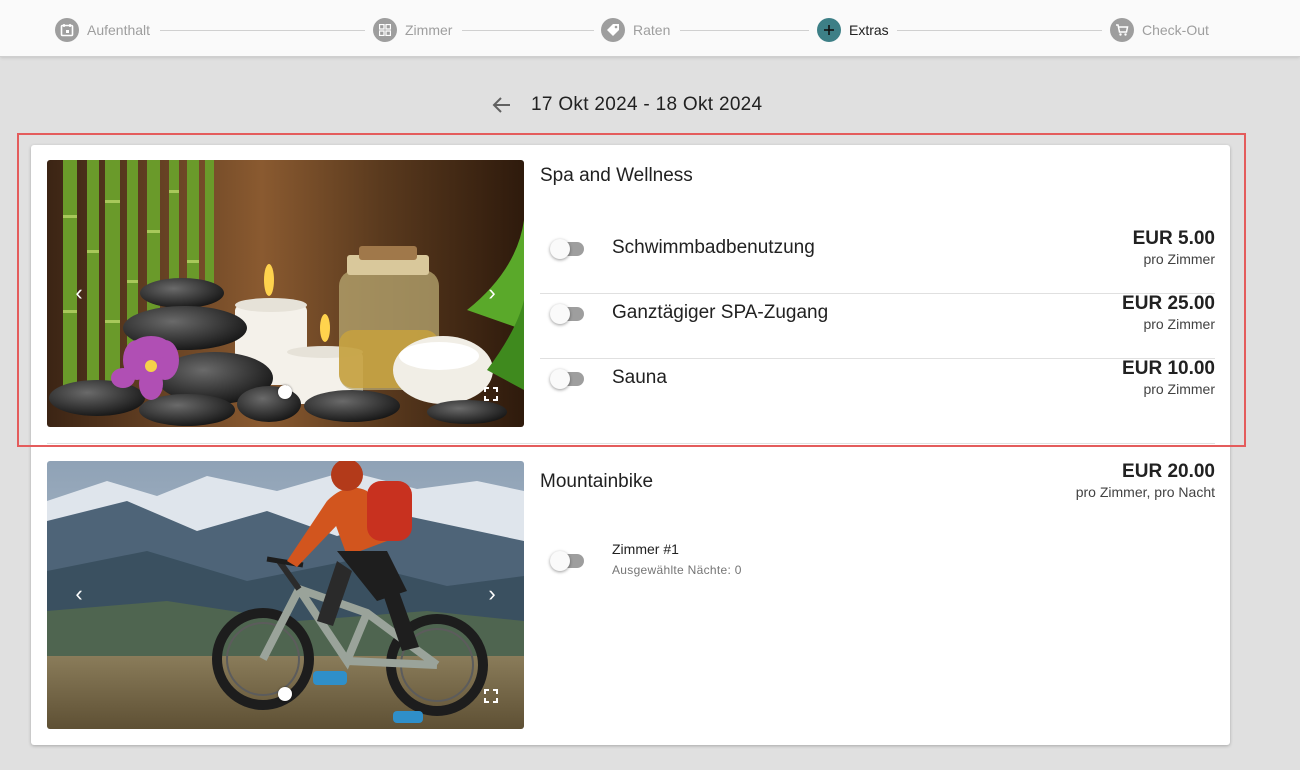 The image size is (1300, 770). I want to click on step-aufenthalt: Aufenthalt, so click(102, 30).